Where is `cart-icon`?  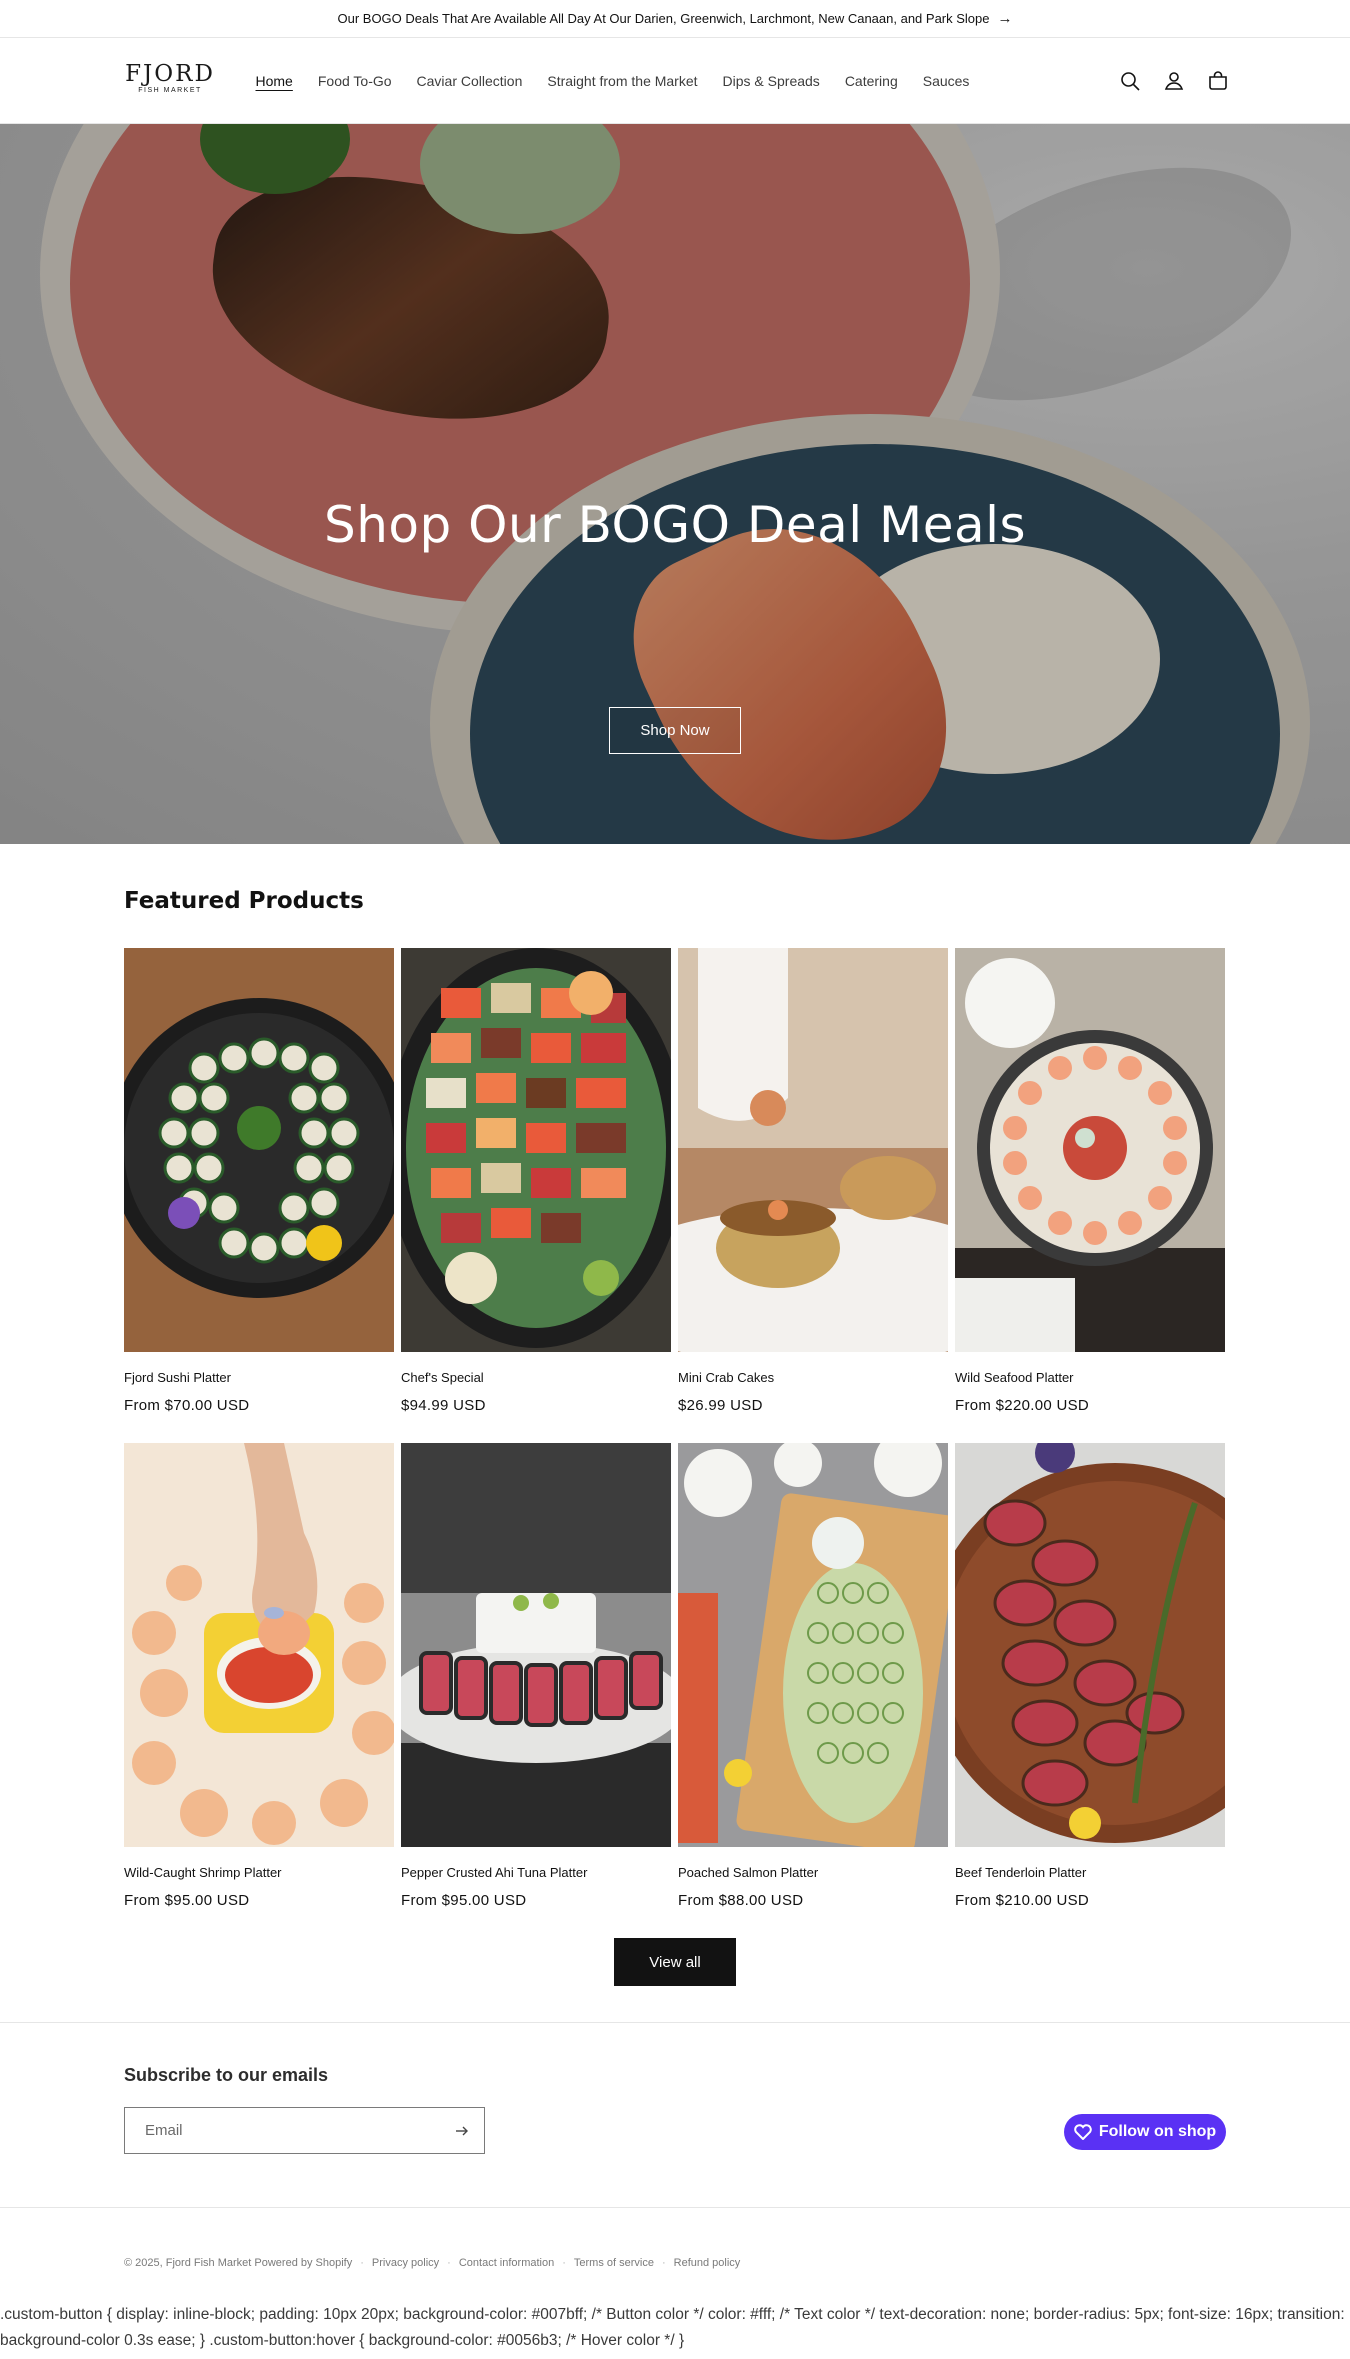 cart-icon is located at coordinates (1218, 81).